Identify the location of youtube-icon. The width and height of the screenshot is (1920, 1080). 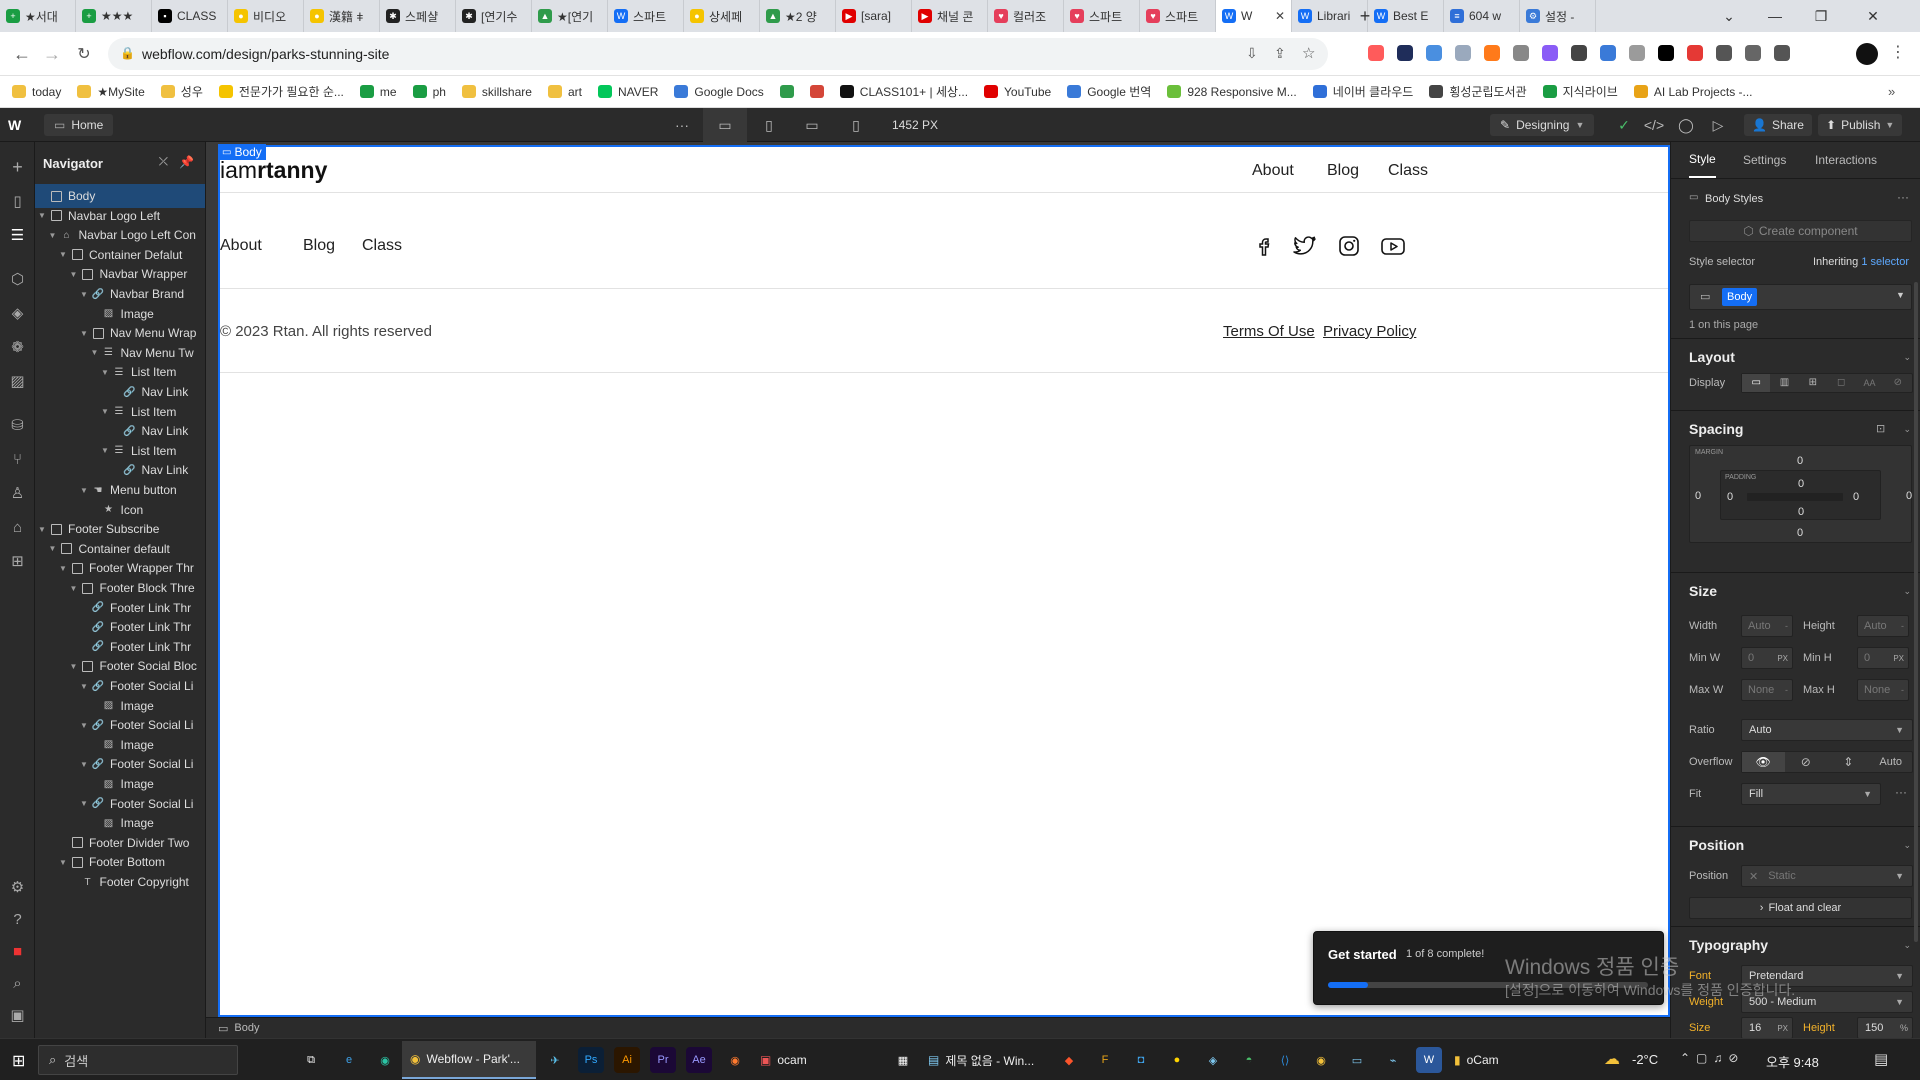
(1393, 246).